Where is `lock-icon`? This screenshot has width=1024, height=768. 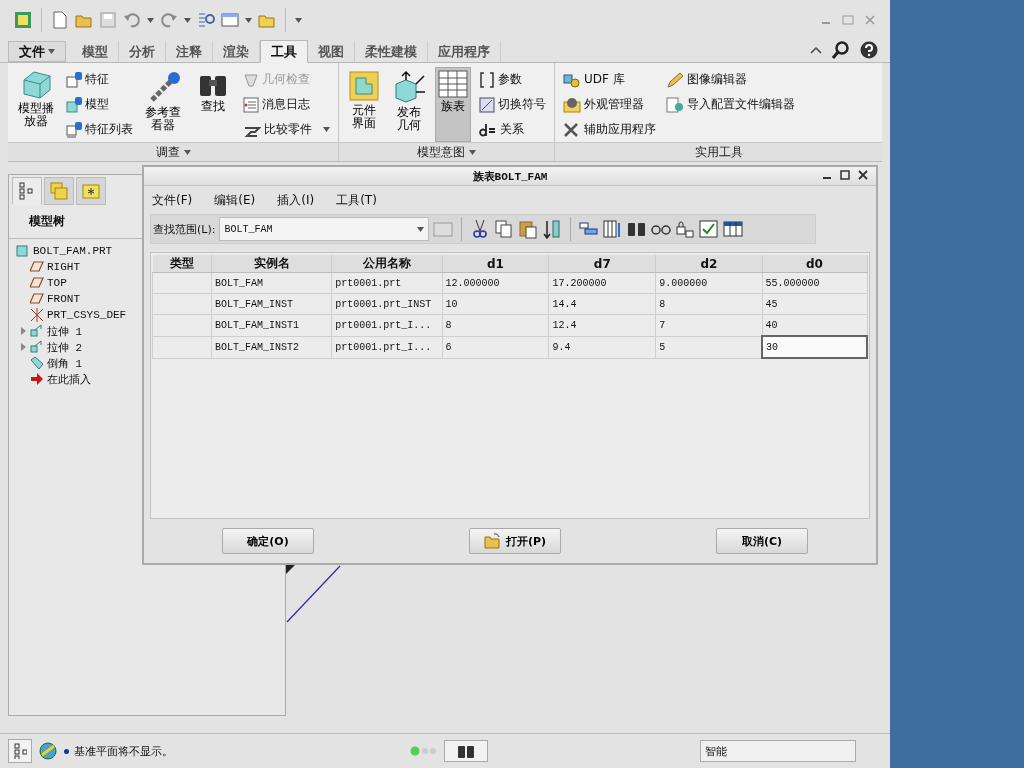
lock-icon is located at coordinates (685, 229).